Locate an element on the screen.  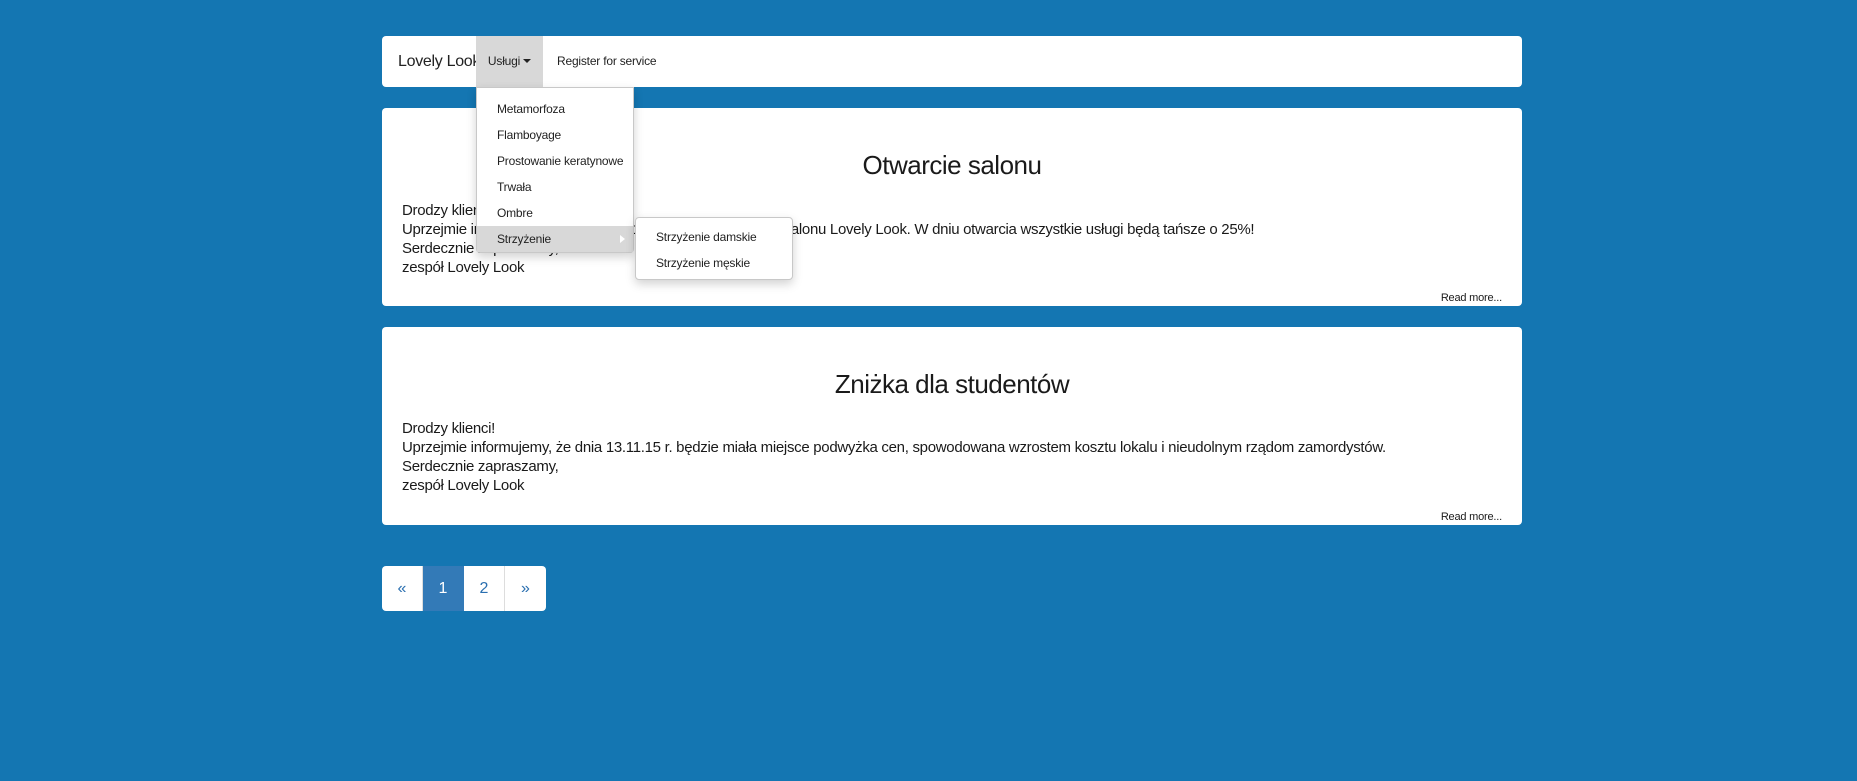
strzyzenie-submenu: Strzyżenie damskie Strzyżenie męskie is located at coordinates (714, 248).